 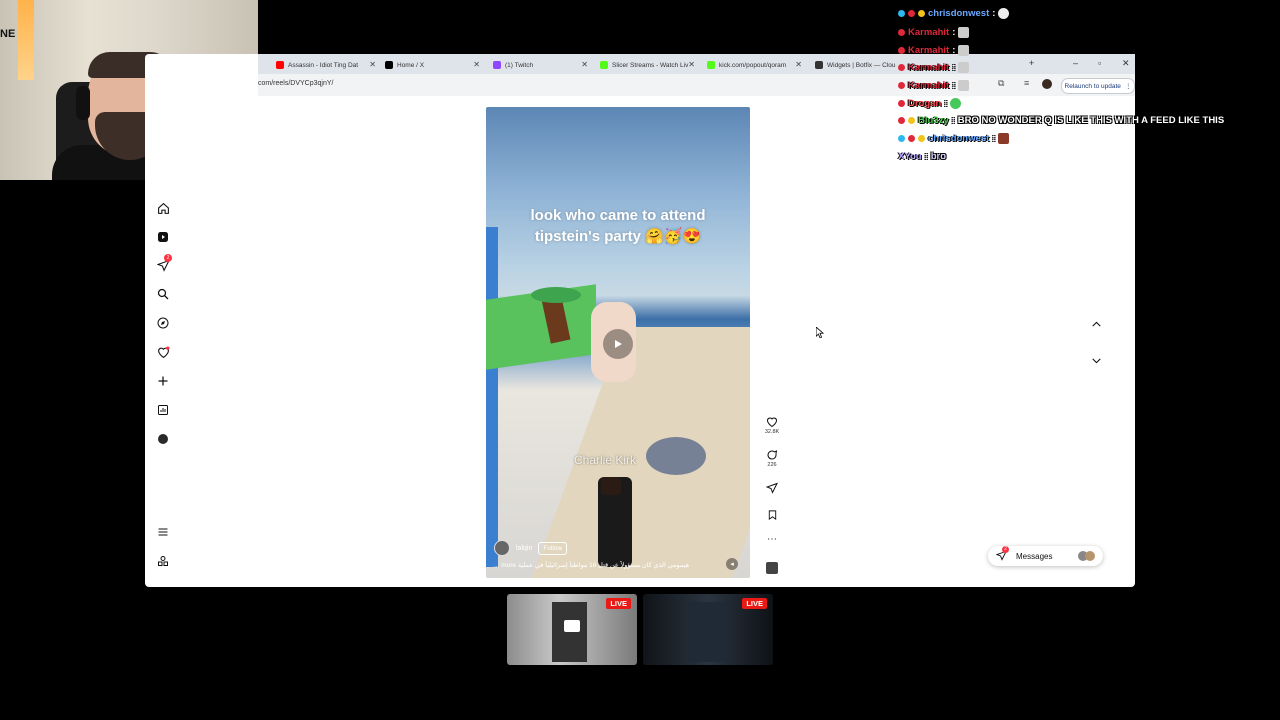 What do you see at coordinates (1005, 549) in the screenshot?
I see `messages-badge: 2` at bounding box center [1005, 549].